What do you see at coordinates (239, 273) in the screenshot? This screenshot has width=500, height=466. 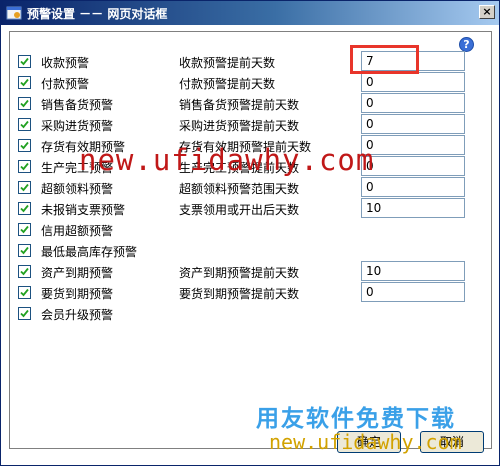 I see `days-setting-label: 资产到期预警提前天数` at bounding box center [239, 273].